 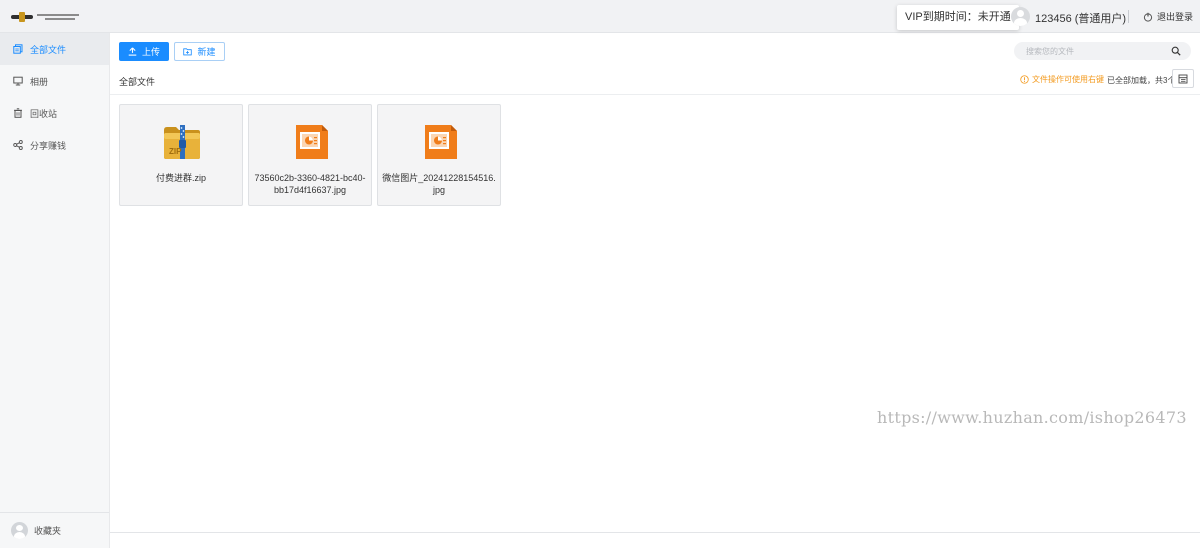 What do you see at coordinates (175, 151) in the screenshot?
I see `svg-text: ZIP` at bounding box center [175, 151].